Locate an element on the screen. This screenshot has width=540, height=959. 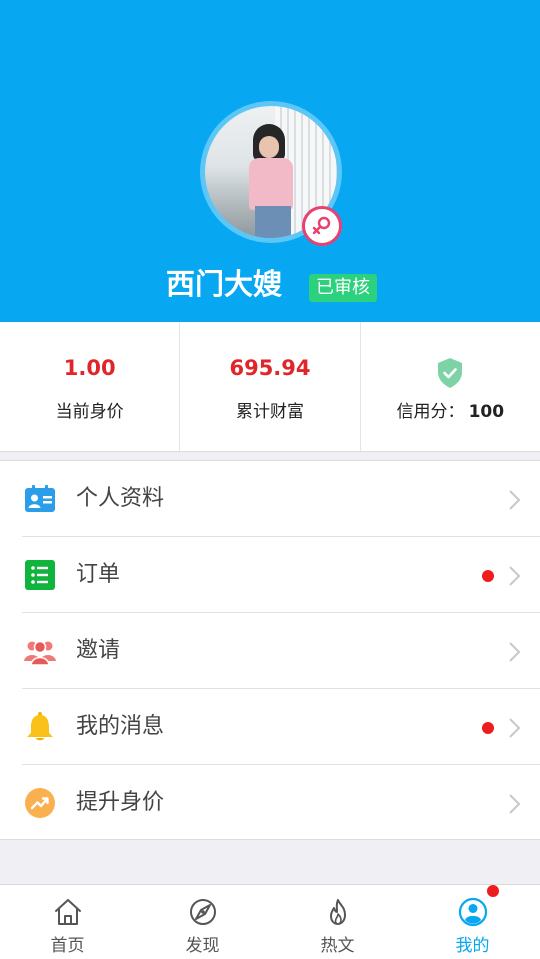
tab-bar: 首页 发现 热文 我的 is located at coordinates (270, 921).